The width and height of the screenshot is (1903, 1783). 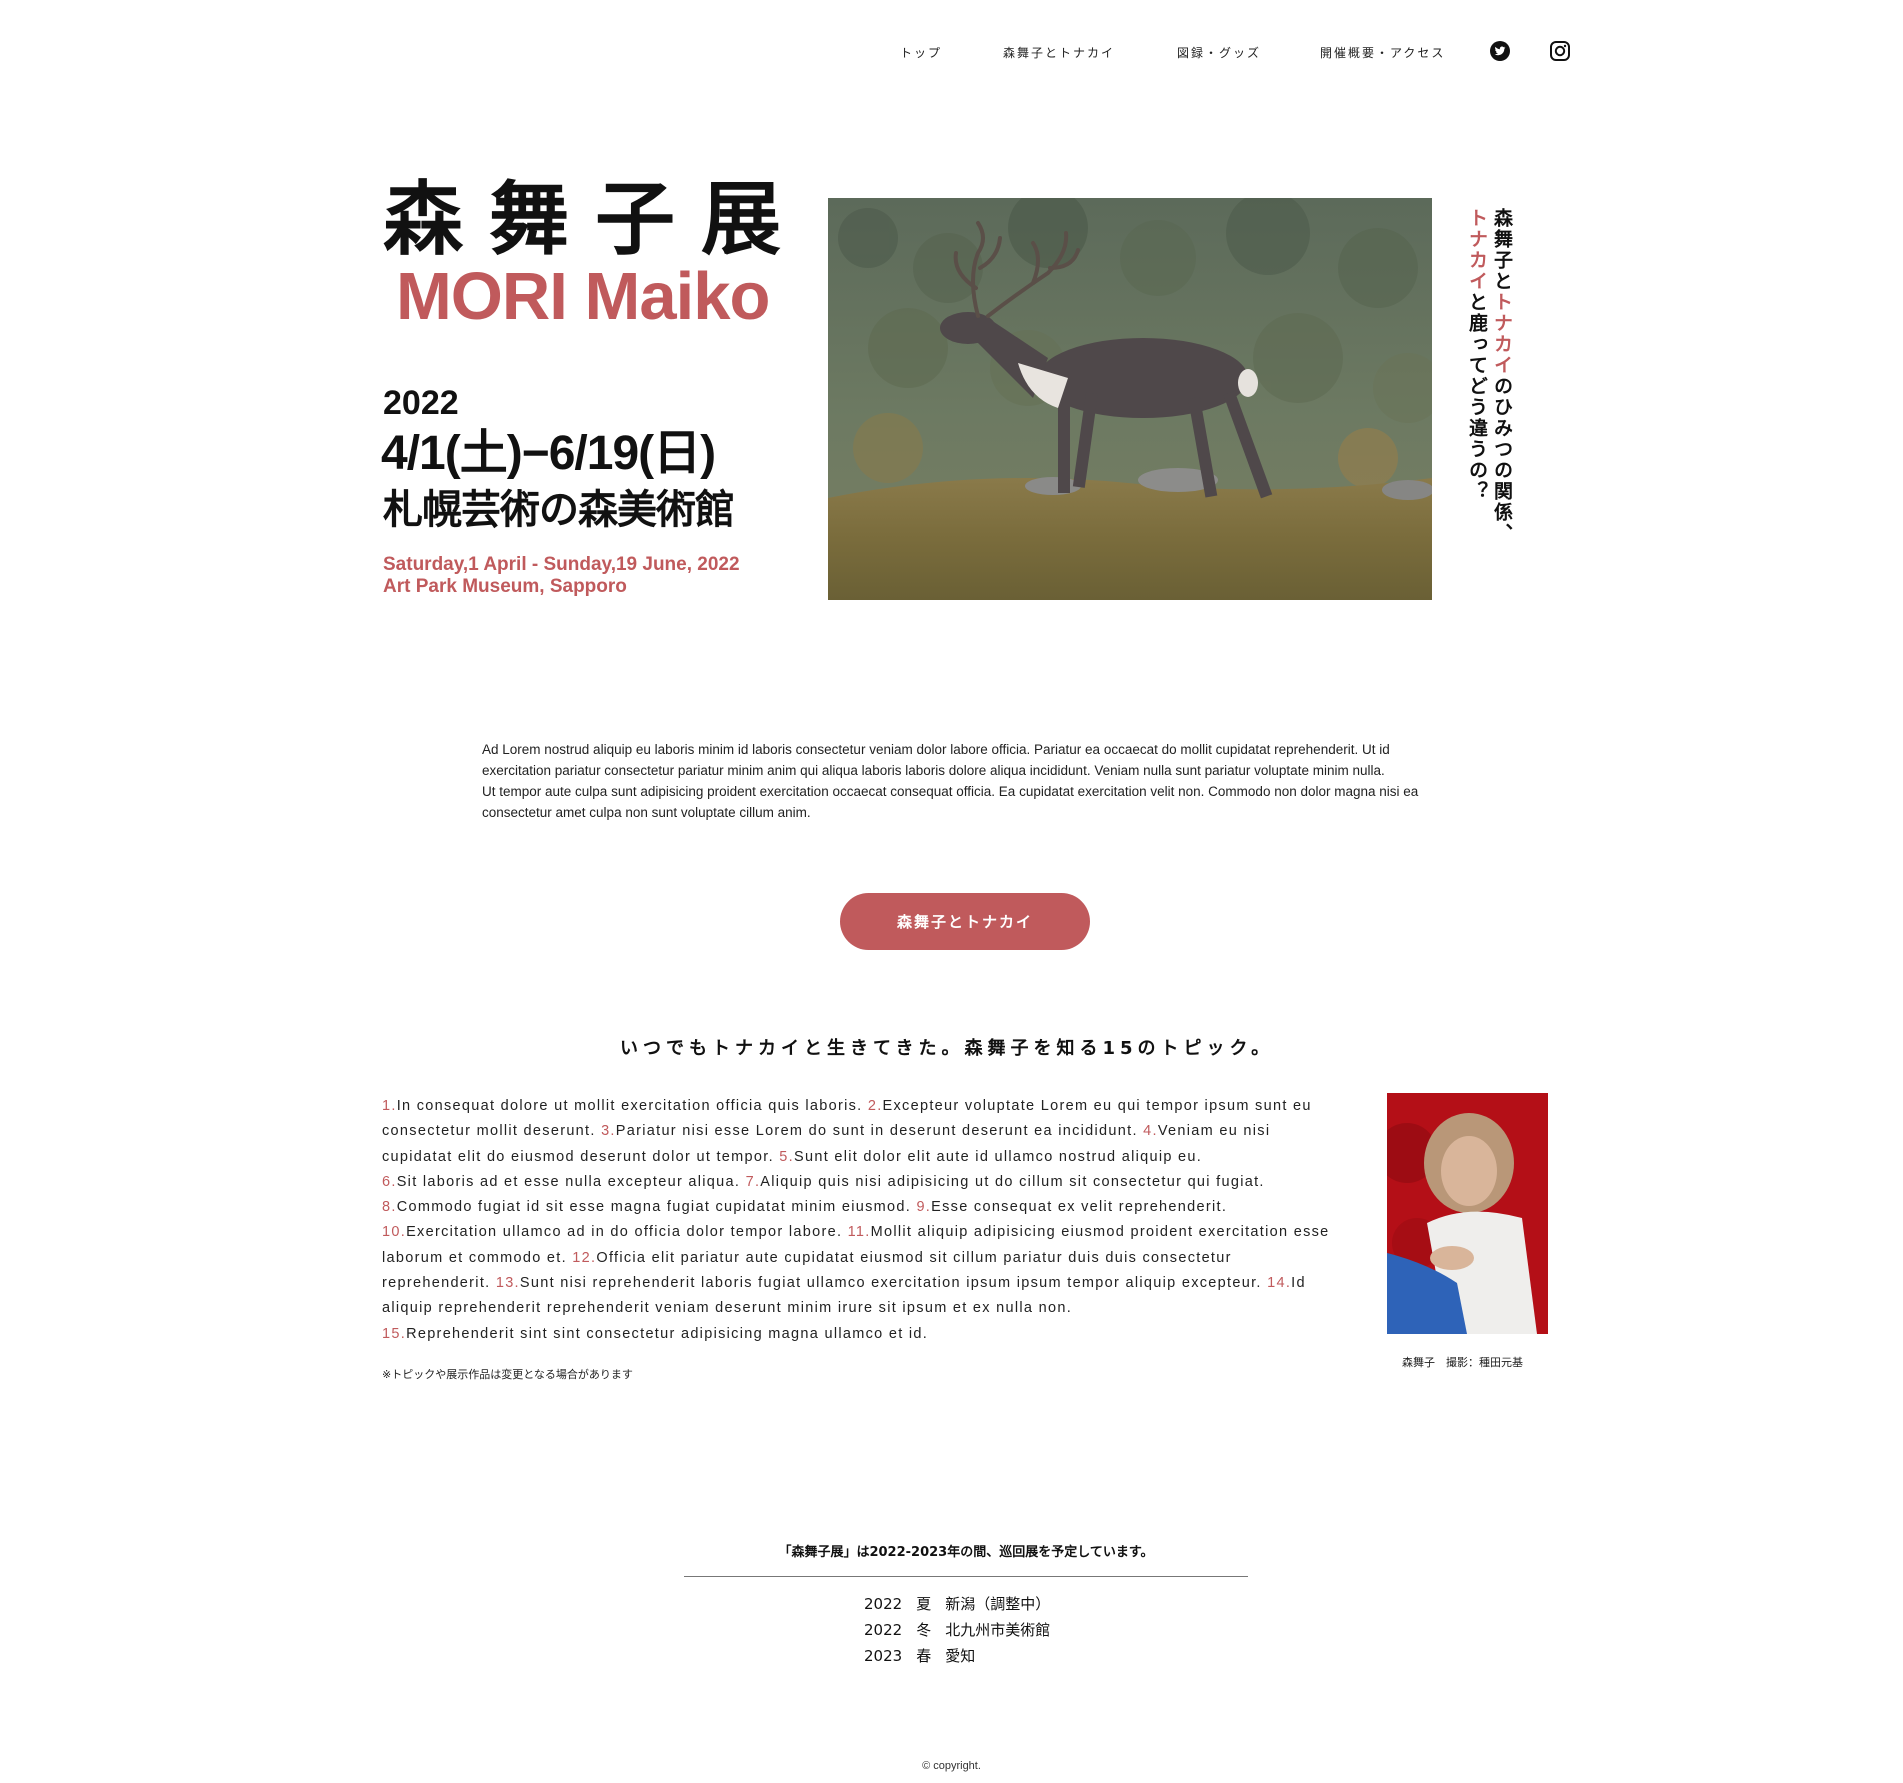 What do you see at coordinates (966, 1552) in the screenshot?
I see `tour-heading: 「森舞子展」は2022-2023年の間、巡回展を予定しています。` at bounding box center [966, 1552].